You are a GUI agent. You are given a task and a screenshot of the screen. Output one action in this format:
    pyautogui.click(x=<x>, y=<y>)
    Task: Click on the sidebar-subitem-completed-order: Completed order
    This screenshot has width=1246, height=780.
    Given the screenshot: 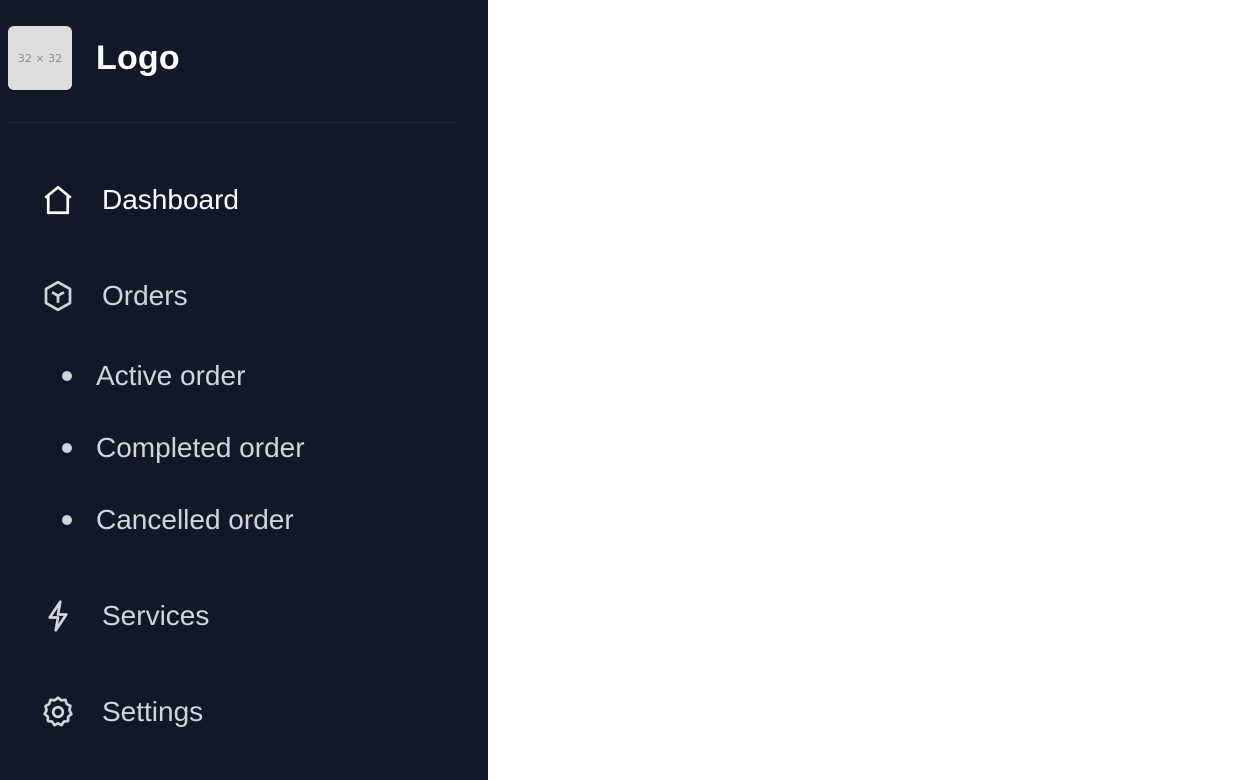 What is the action you would take?
    pyautogui.click(x=183, y=448)
    